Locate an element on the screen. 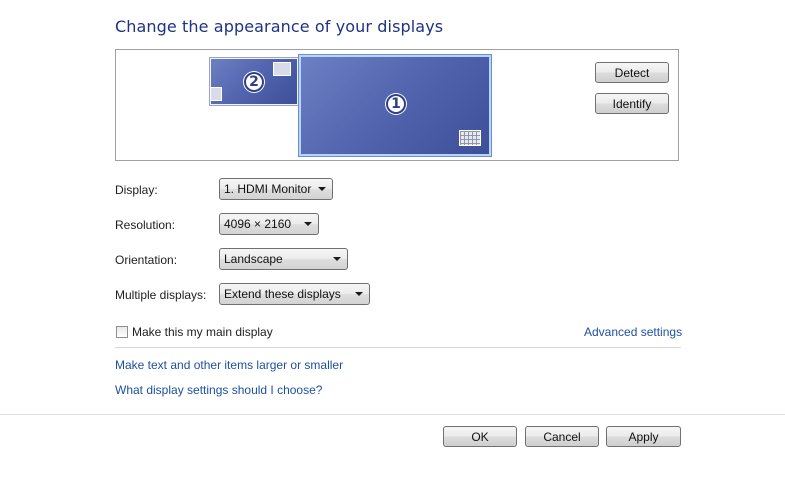 Image resolution: width=785 pixels, height=485 pixels. display-help-link: What display settings should I choose? is located at coordinates (218, 390).